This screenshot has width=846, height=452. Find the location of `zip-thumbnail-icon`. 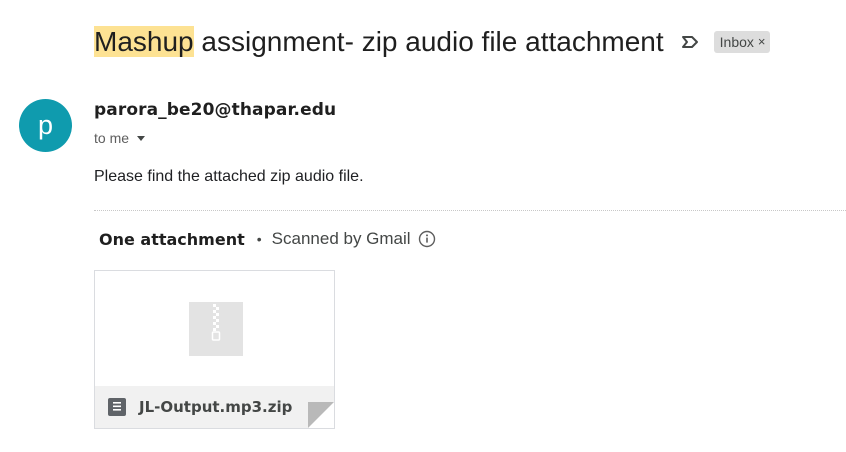

zip-thumbnail-icon is located at coordinates (216, 329).